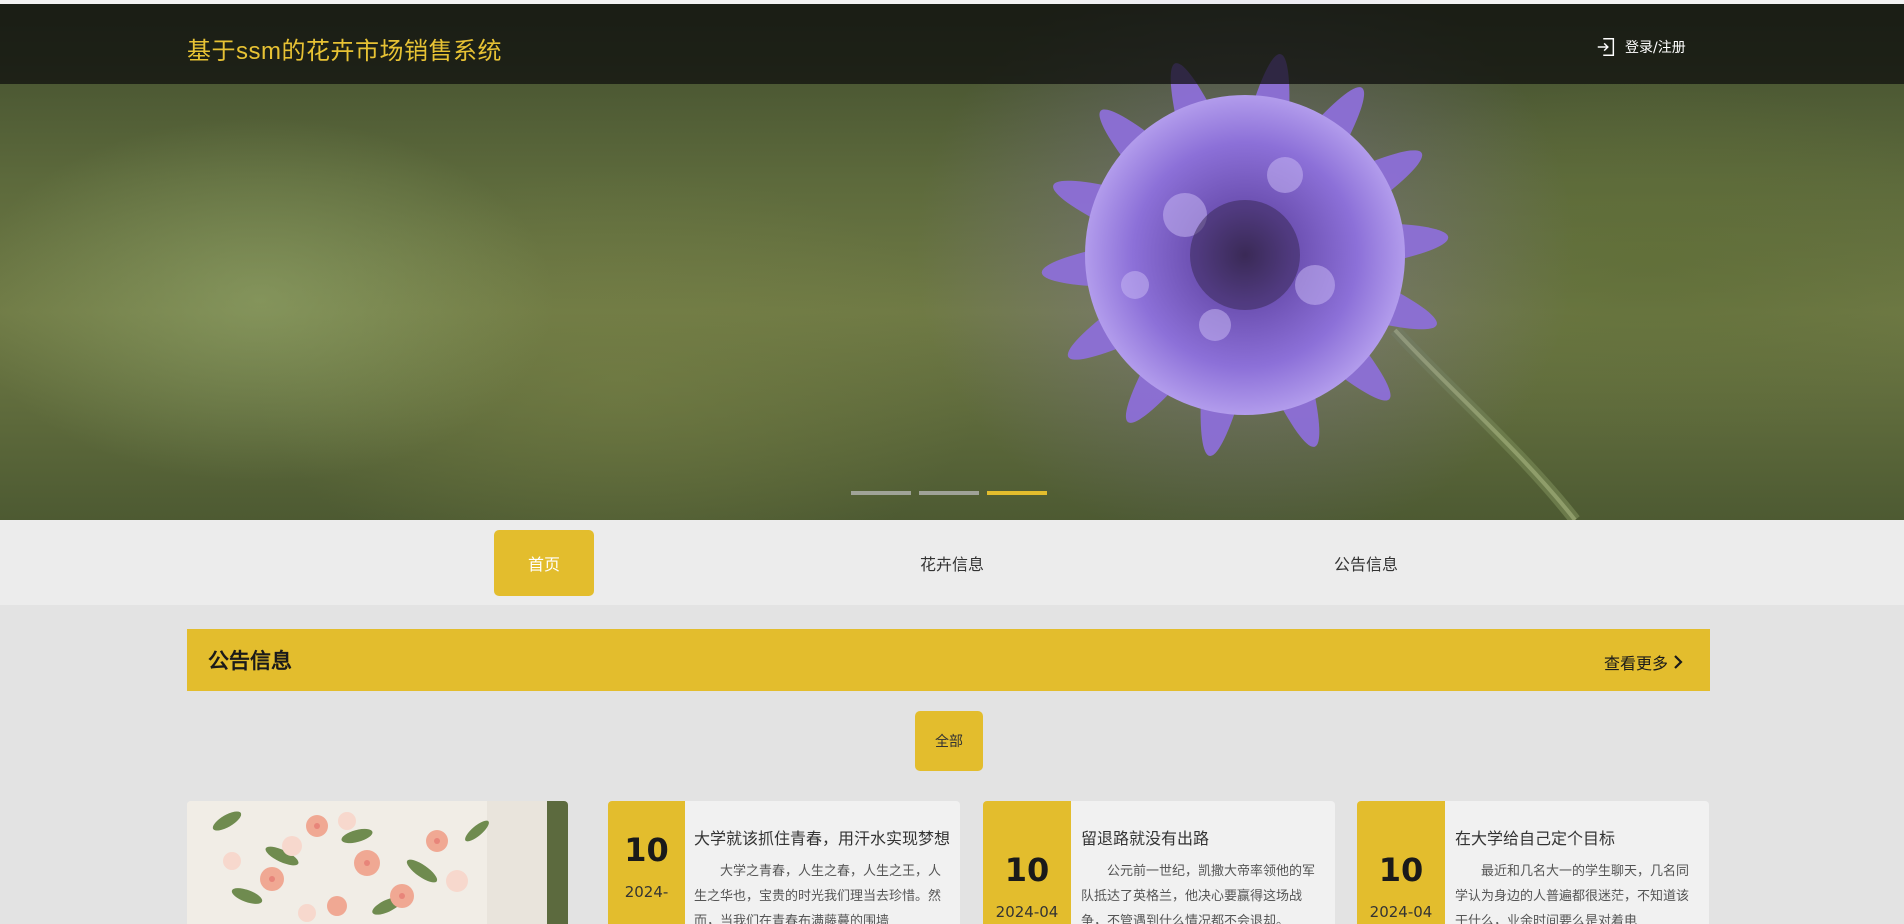 The image size is (1904, 924). I want to click on card-date-block: 10 2024-, so click(646, 862).